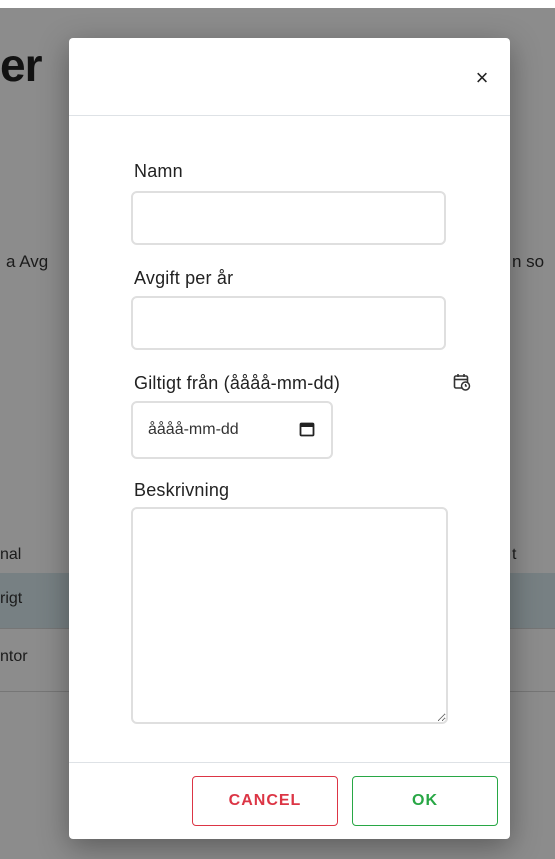 The width and height of the screenshot is (555, 859). I want to click on close-button: ×, so click(482, 78).